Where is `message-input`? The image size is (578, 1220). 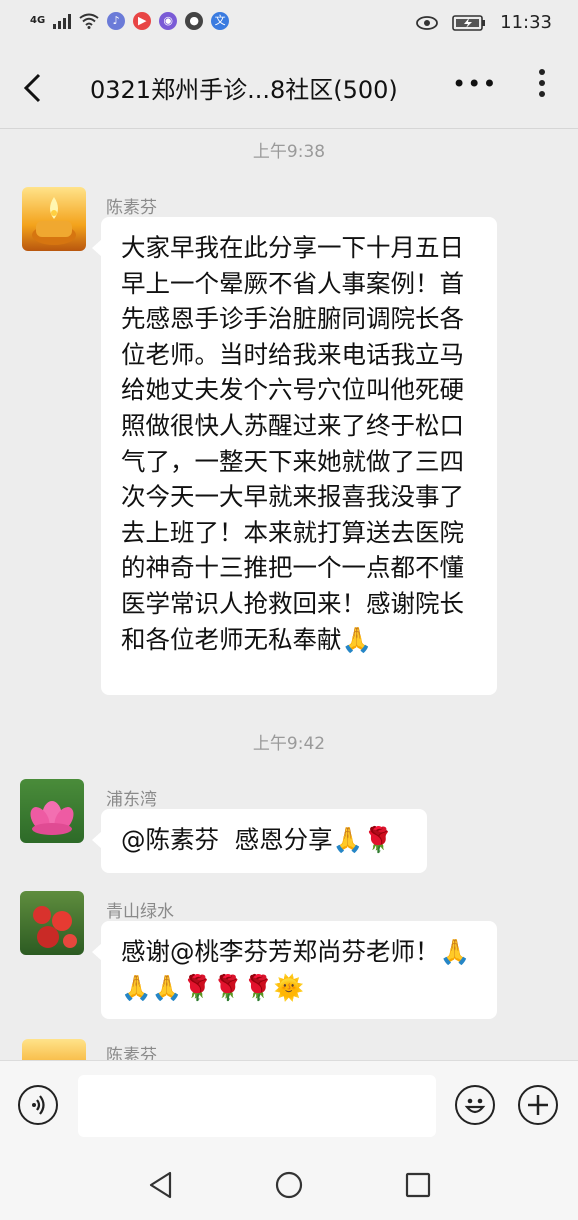
message-input is located at coordinates (257, 1106).